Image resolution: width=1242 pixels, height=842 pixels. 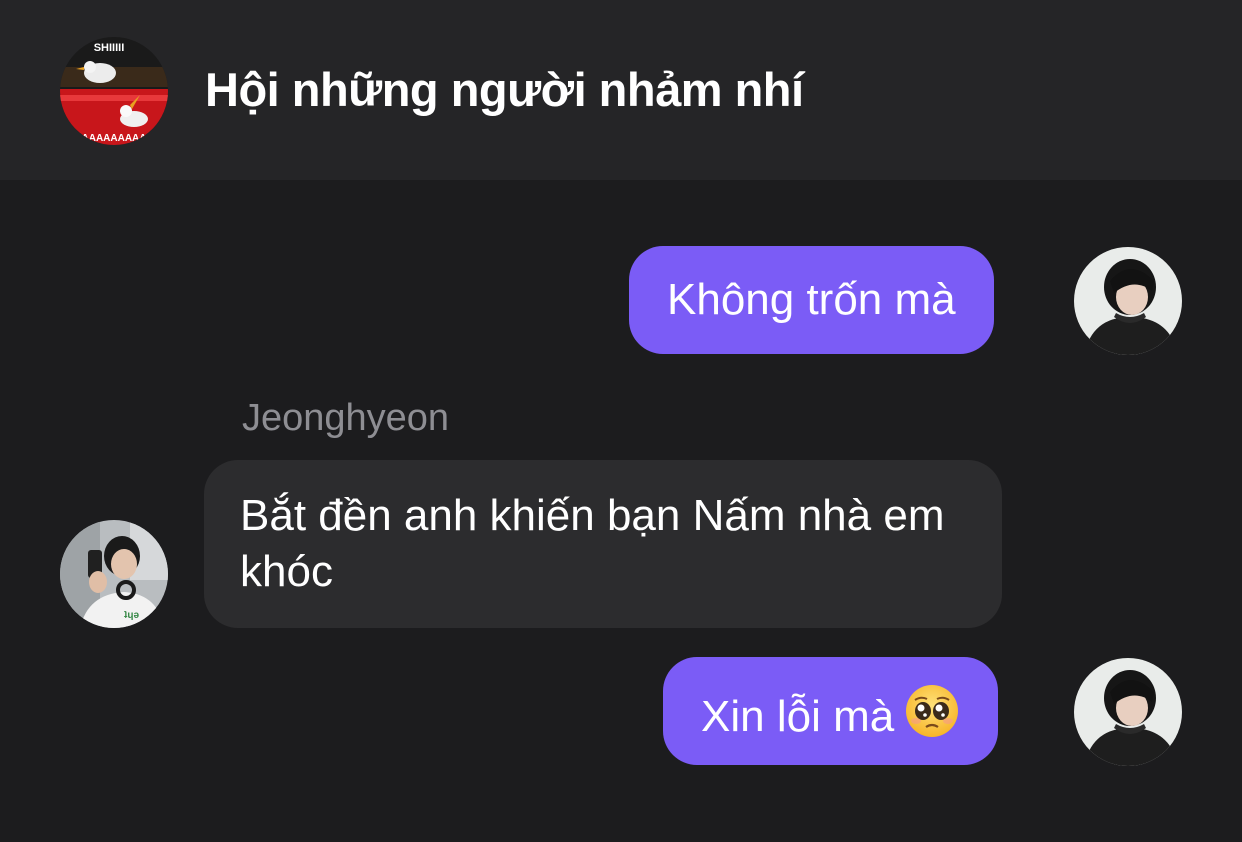 I want to click on pleading-face-emoji-icon, so click(x=932, y=718).